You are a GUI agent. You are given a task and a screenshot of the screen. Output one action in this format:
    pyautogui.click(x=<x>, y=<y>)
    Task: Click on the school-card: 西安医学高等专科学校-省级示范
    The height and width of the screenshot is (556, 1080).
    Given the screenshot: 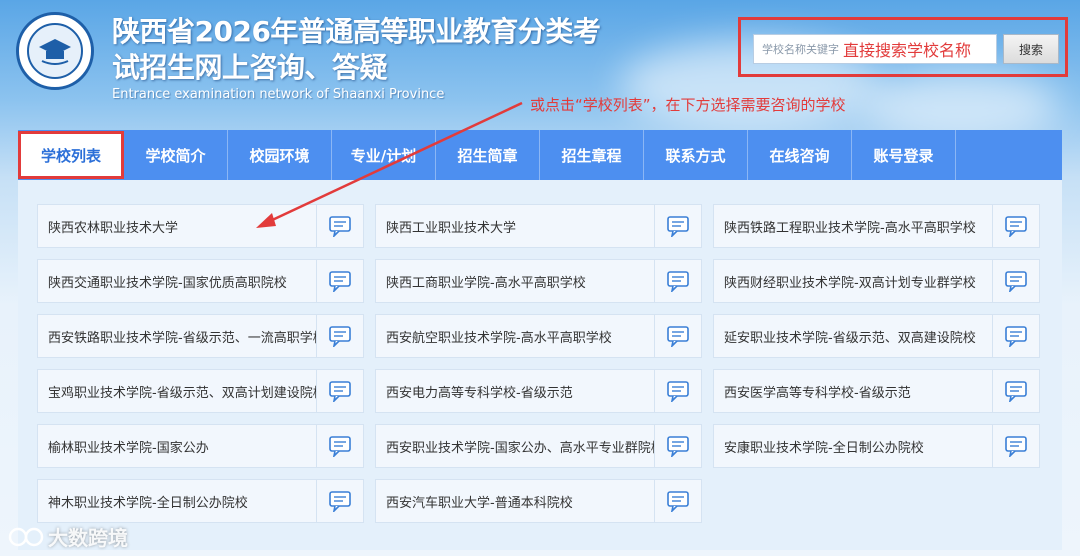 What is the action you would take?
    pyautogui.click(x=876, y=391)
    